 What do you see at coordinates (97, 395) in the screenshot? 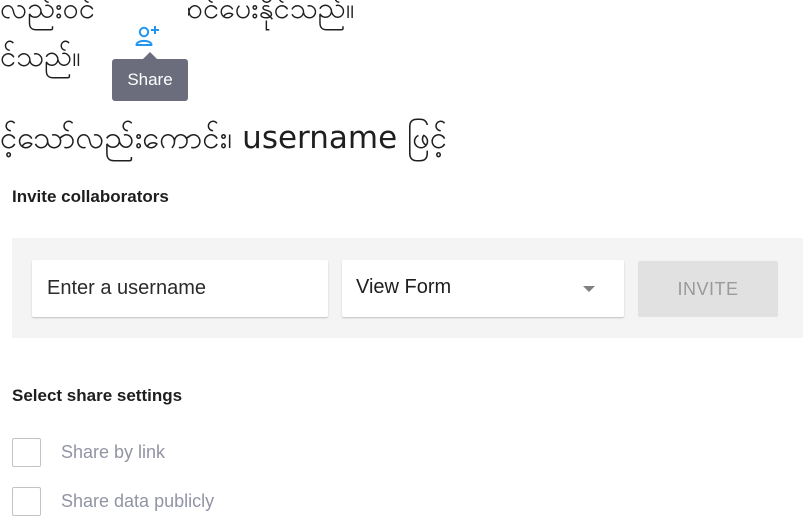
I see `share-settings-heading: Select share settings` at bounding box center [97, 395].